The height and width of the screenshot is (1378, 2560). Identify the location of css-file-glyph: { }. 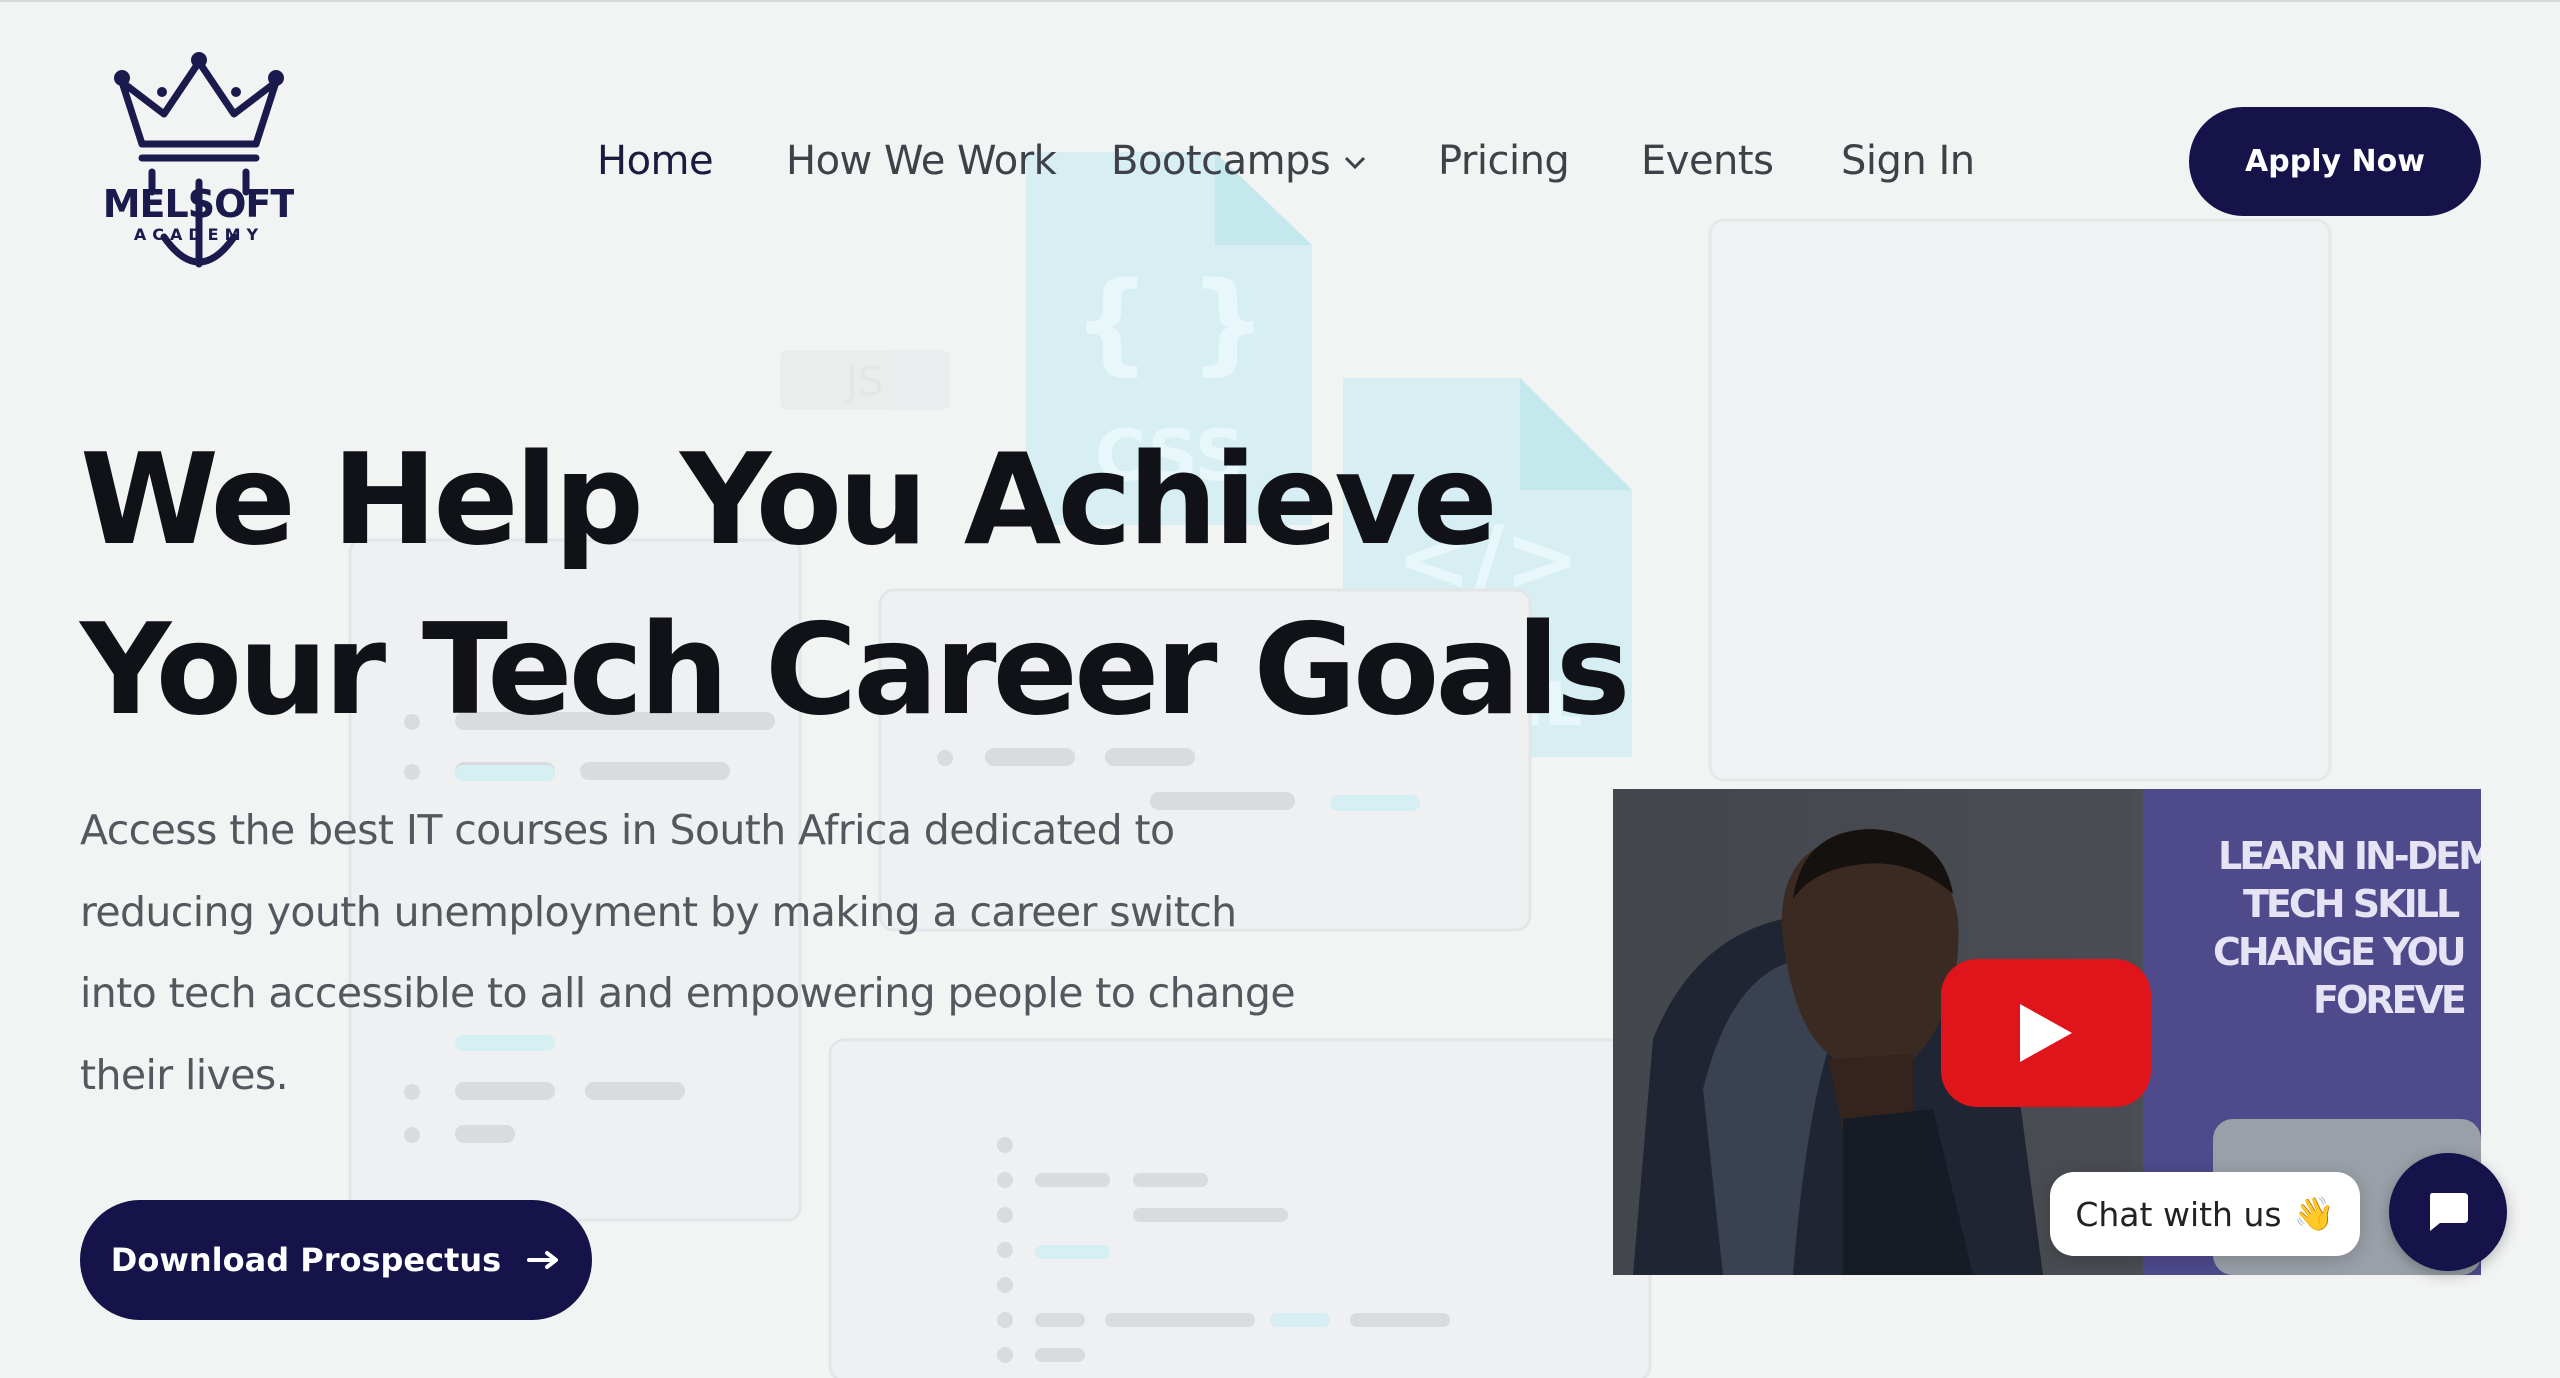
(1170, 322).